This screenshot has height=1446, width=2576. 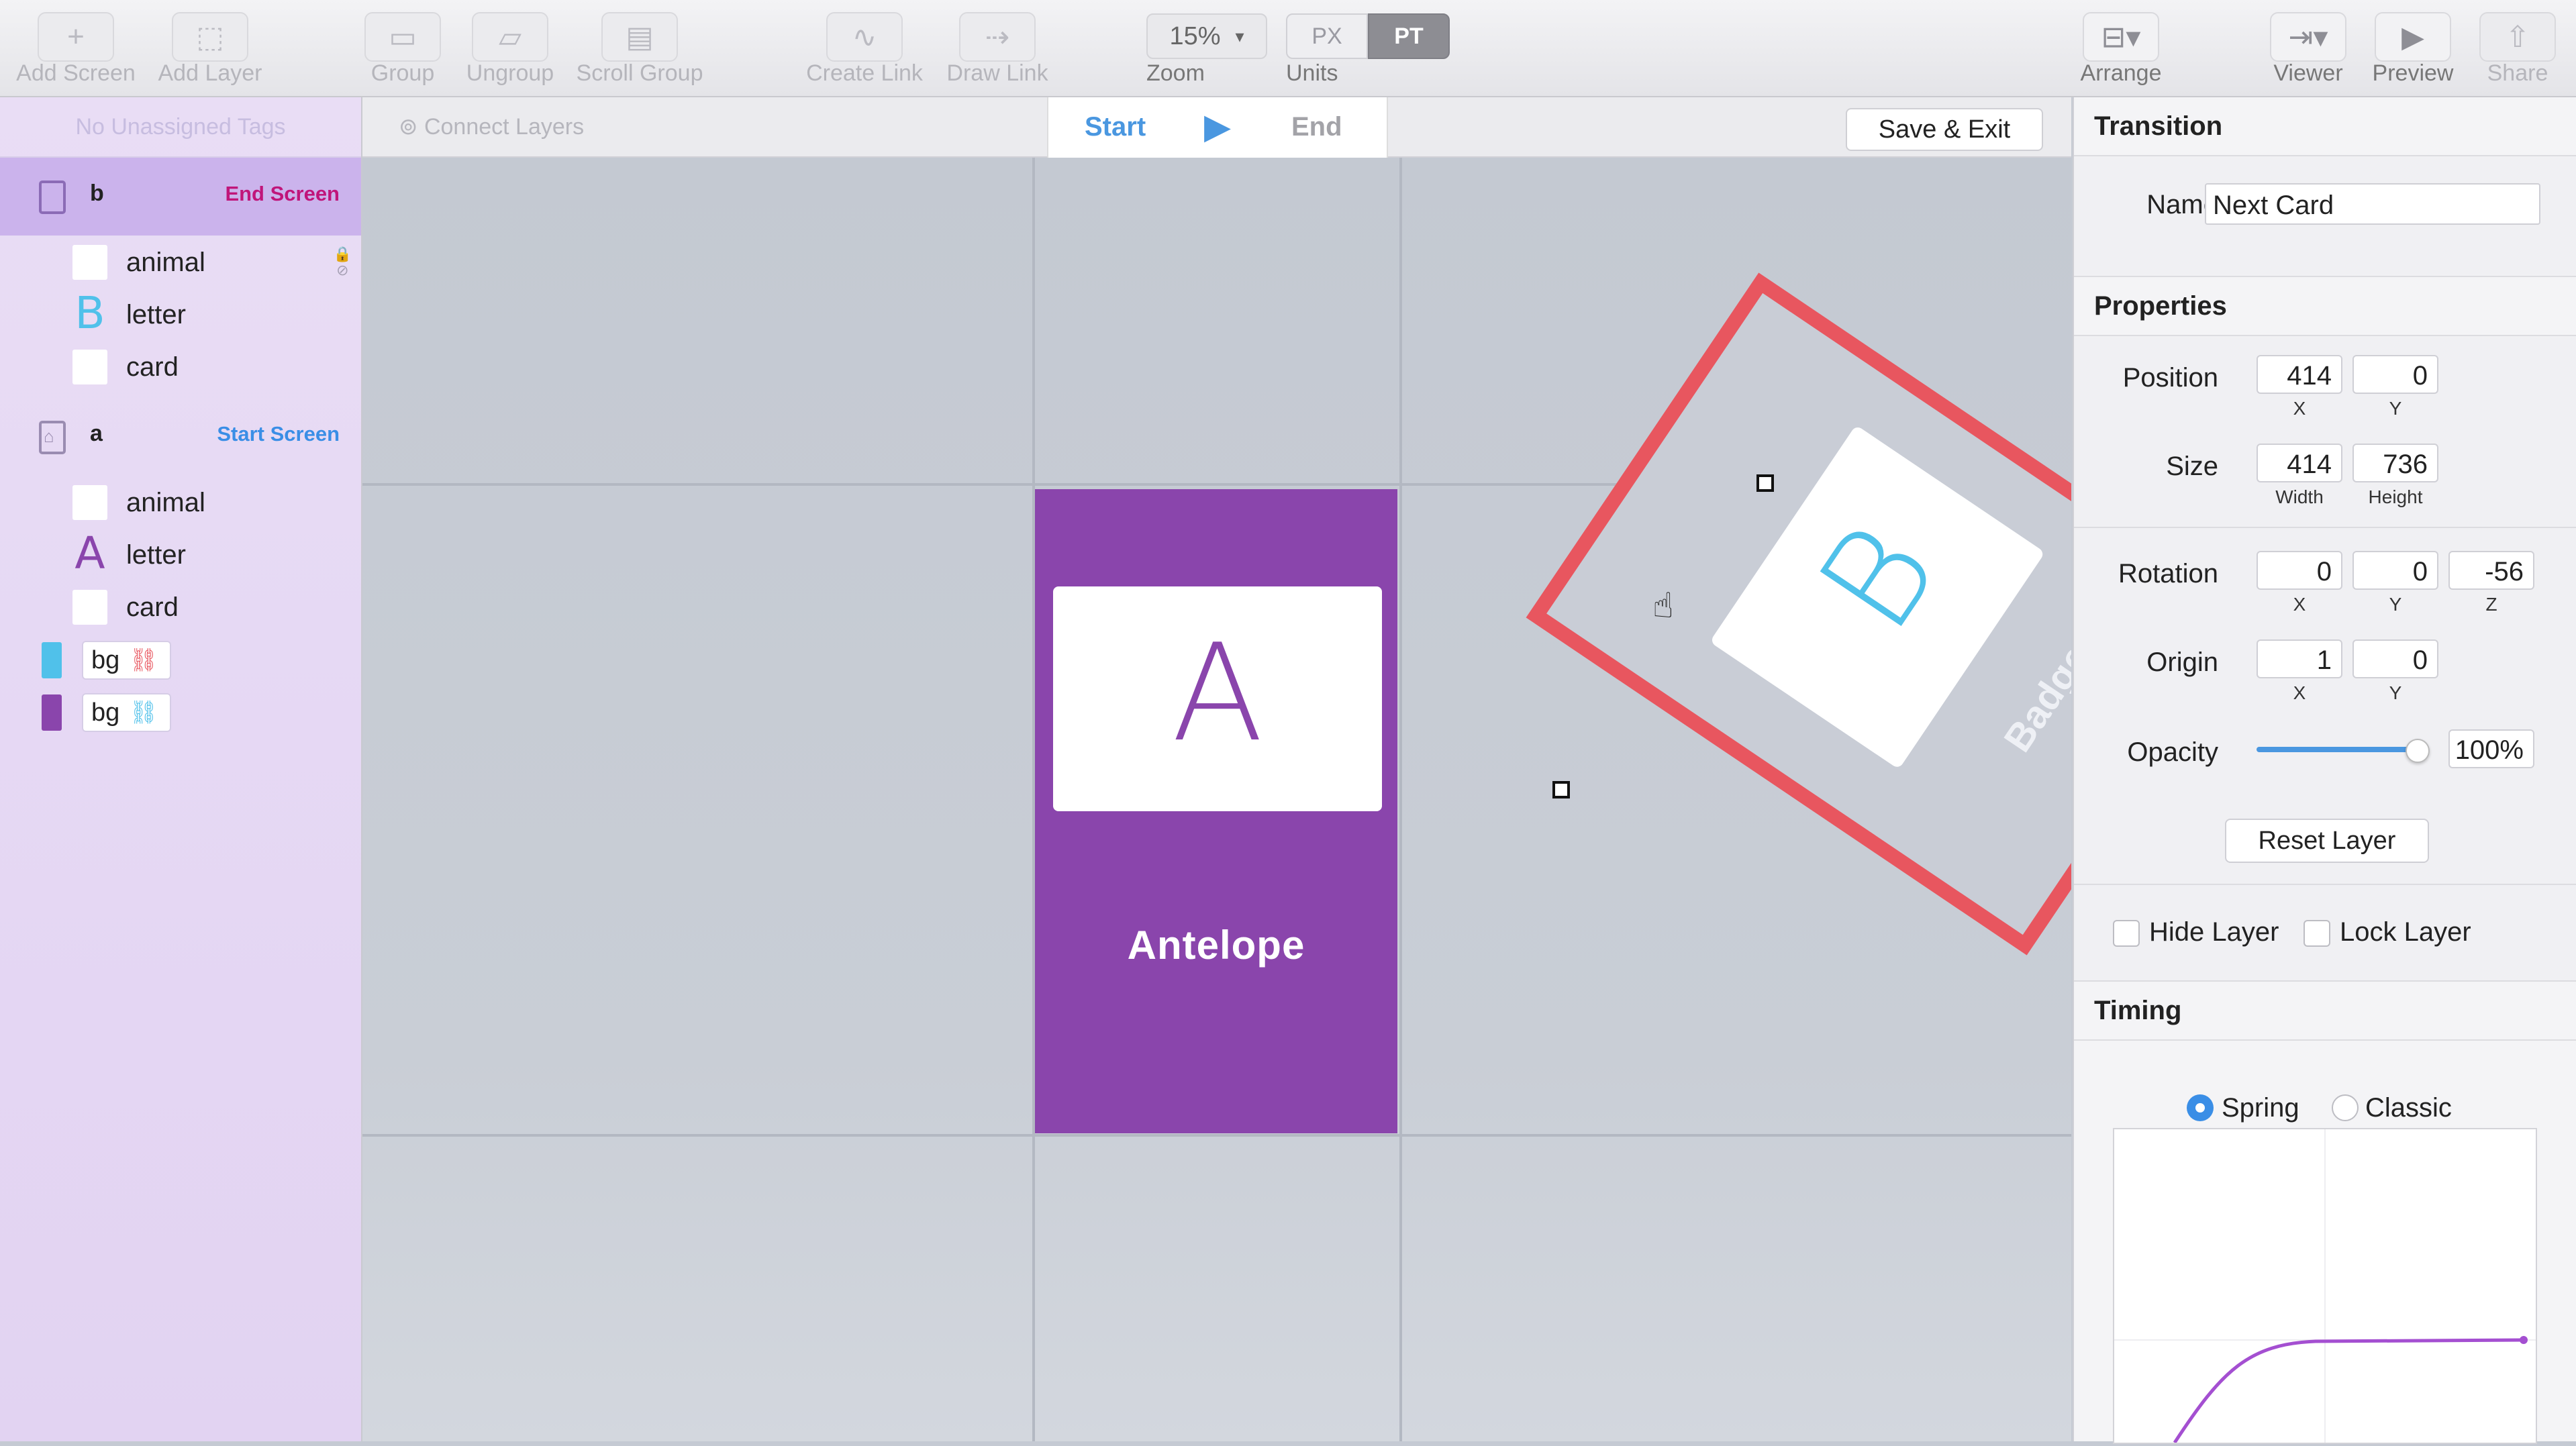 What do you see at coordinates (156, 555) in the screenshot?
I see `layer-name: letter` at bounding box center [156, 555].